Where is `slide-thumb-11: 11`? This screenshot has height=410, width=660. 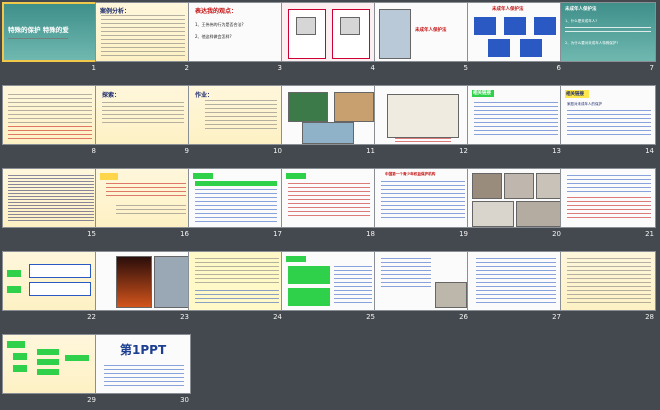 slide-thumb-11: 11 is located at coordinates (329, 121).